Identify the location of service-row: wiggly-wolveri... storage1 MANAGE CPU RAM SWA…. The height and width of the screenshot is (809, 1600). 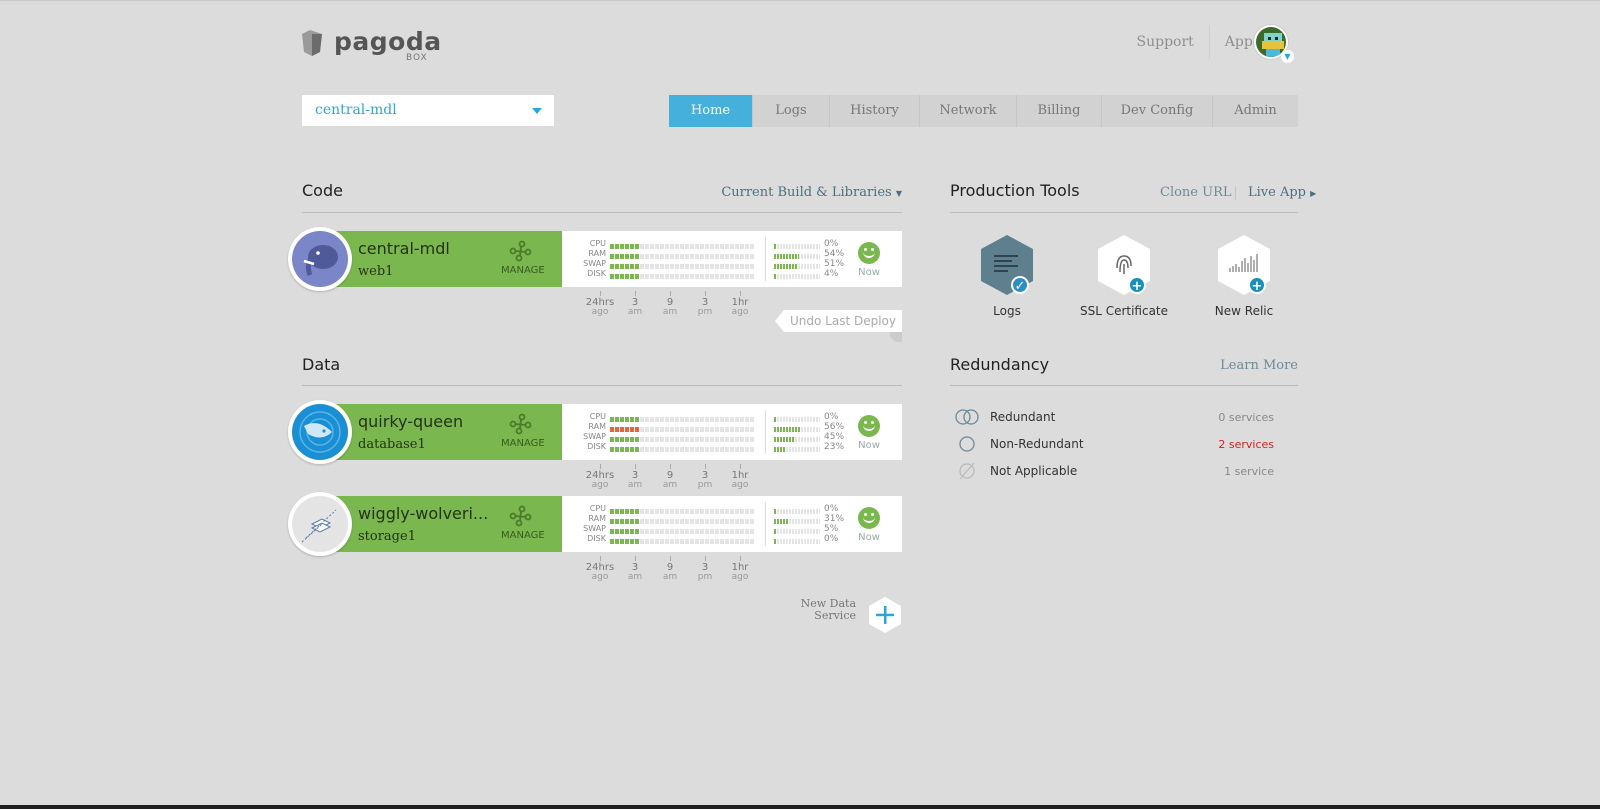
(595, 524).